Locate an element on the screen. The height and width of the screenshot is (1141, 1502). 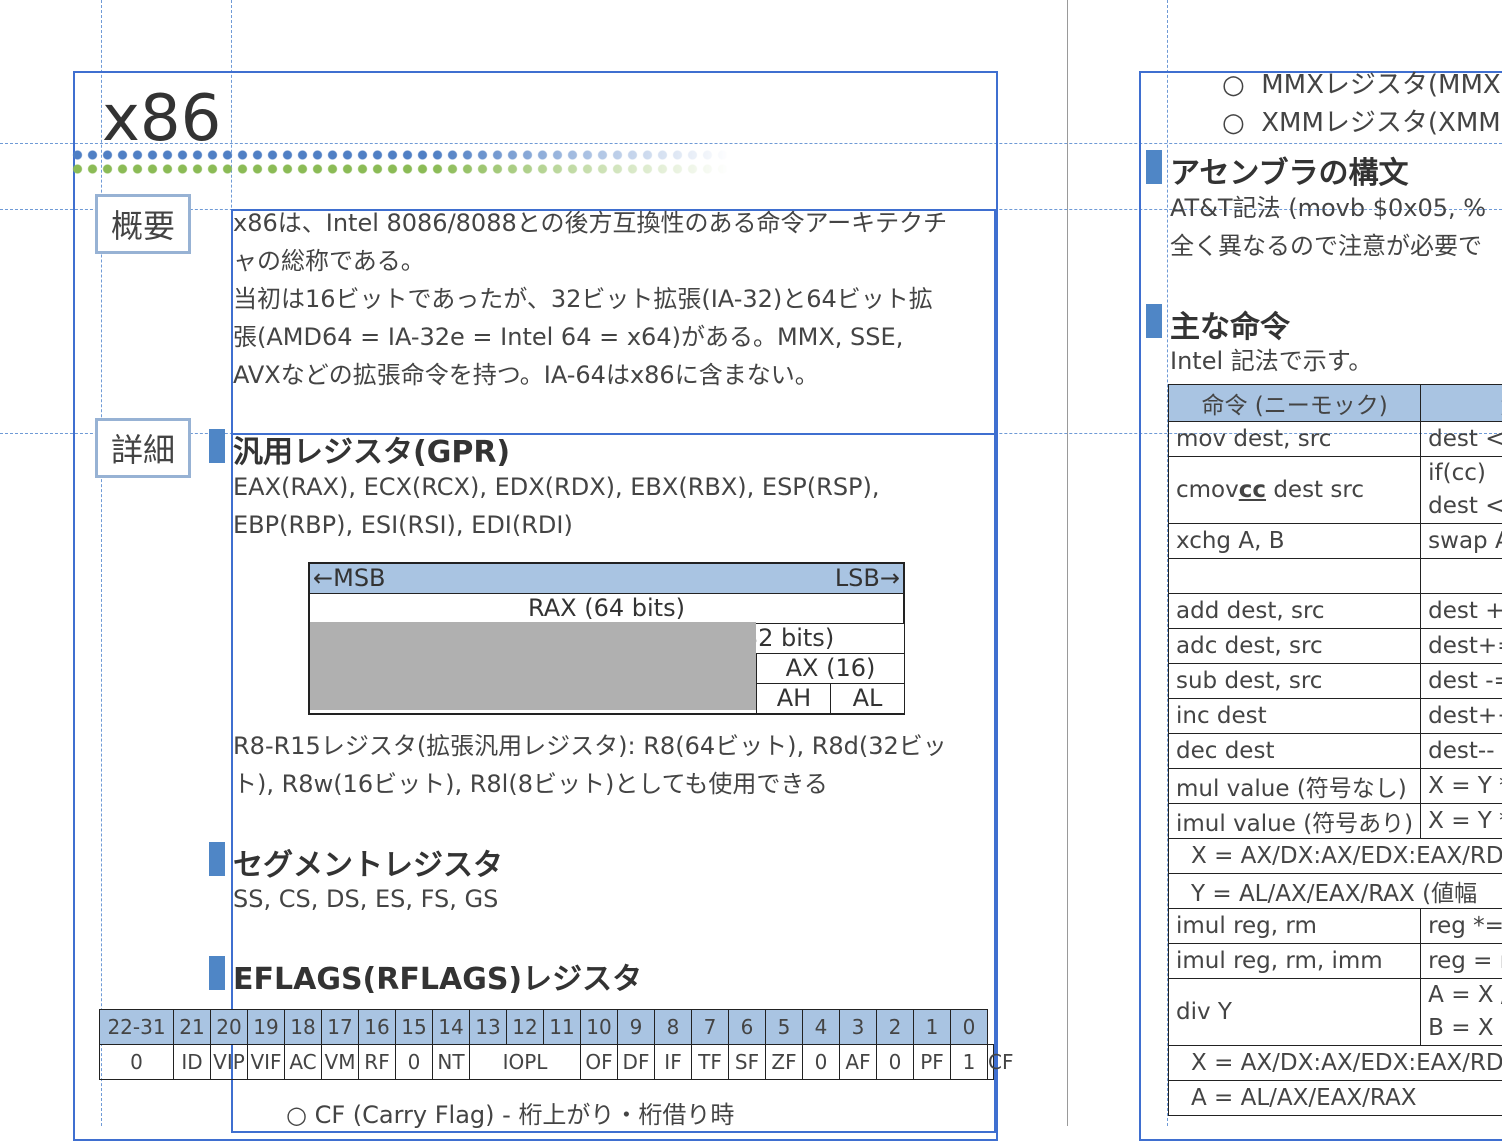
bit-cell: 11 is located at coordinates (562, 1027).